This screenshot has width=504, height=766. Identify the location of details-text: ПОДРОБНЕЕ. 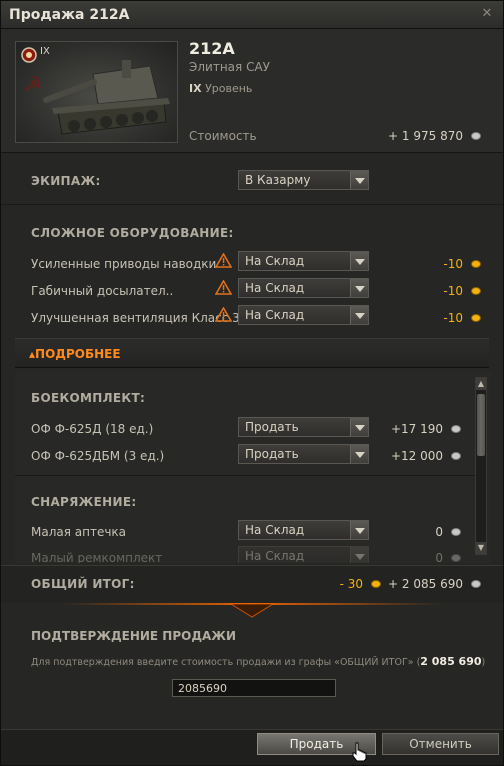
(78, 354).